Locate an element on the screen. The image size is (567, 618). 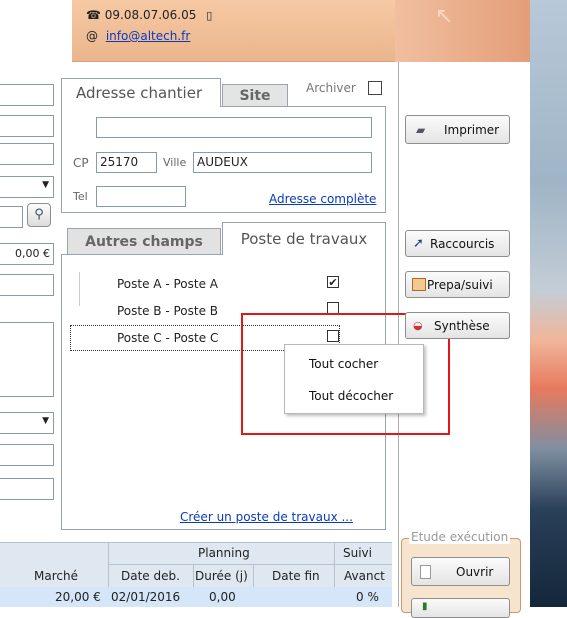
prep-button-label: Prepa/suivi is located at coordinates (460, 285).